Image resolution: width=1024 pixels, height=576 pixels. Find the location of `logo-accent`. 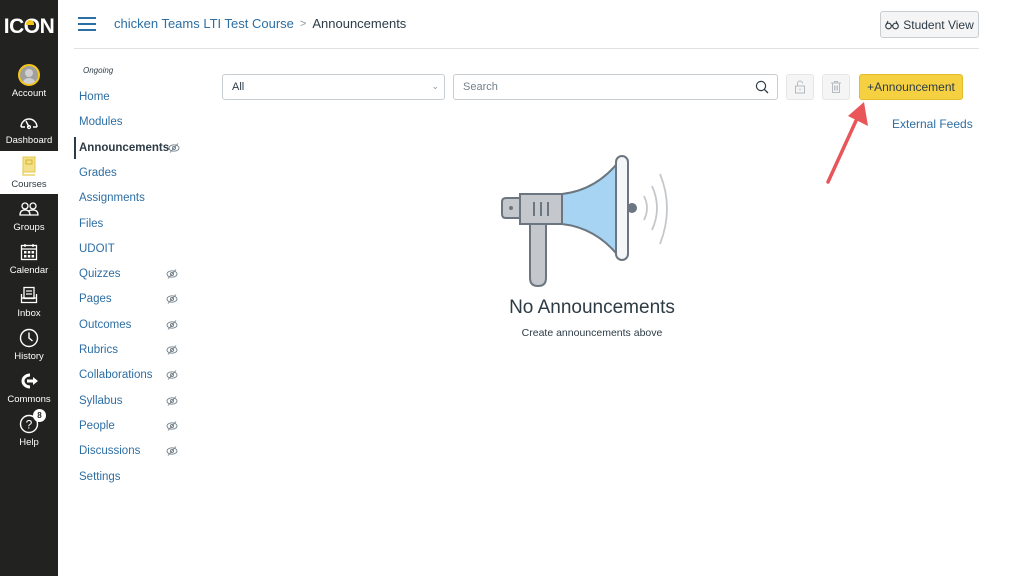

logo-accent is located at coordinates (30, 22).